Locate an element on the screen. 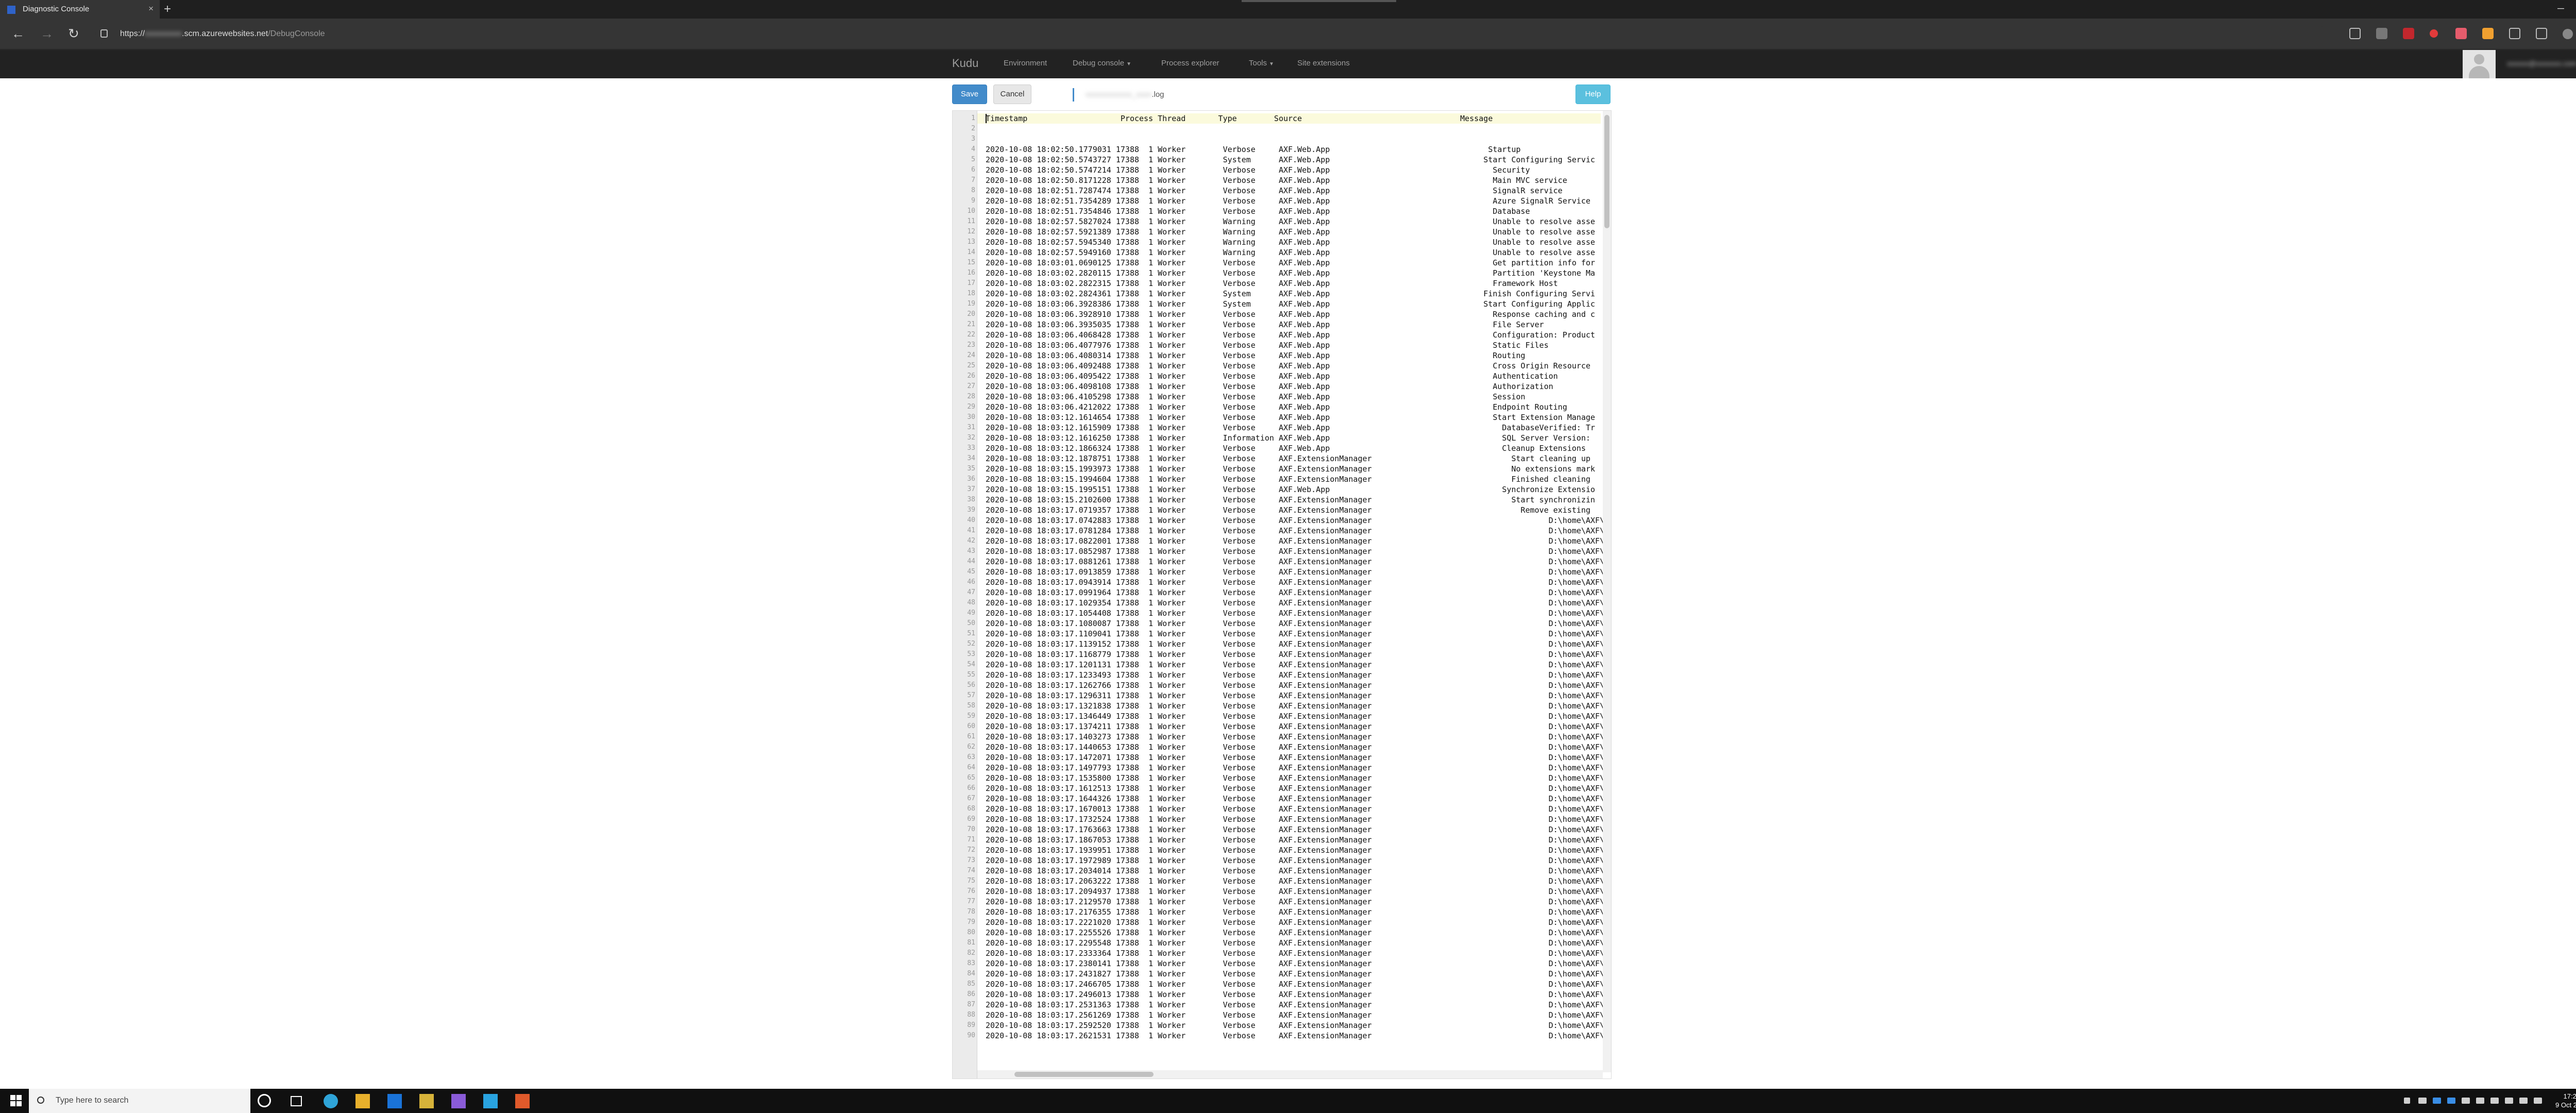  tray-app-icon is located at coordinates (2466, 1101).